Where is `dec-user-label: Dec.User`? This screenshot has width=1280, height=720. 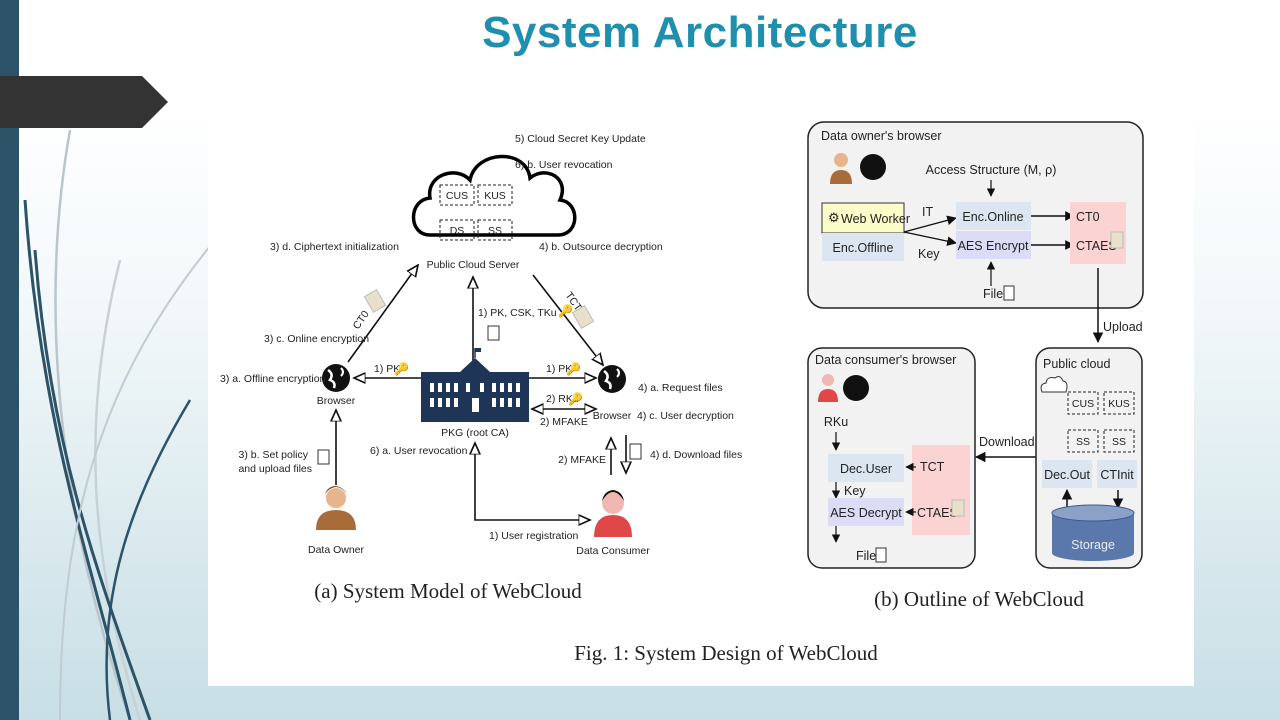 dec-user-label: Dec.User is located at coordinates (866, 469).